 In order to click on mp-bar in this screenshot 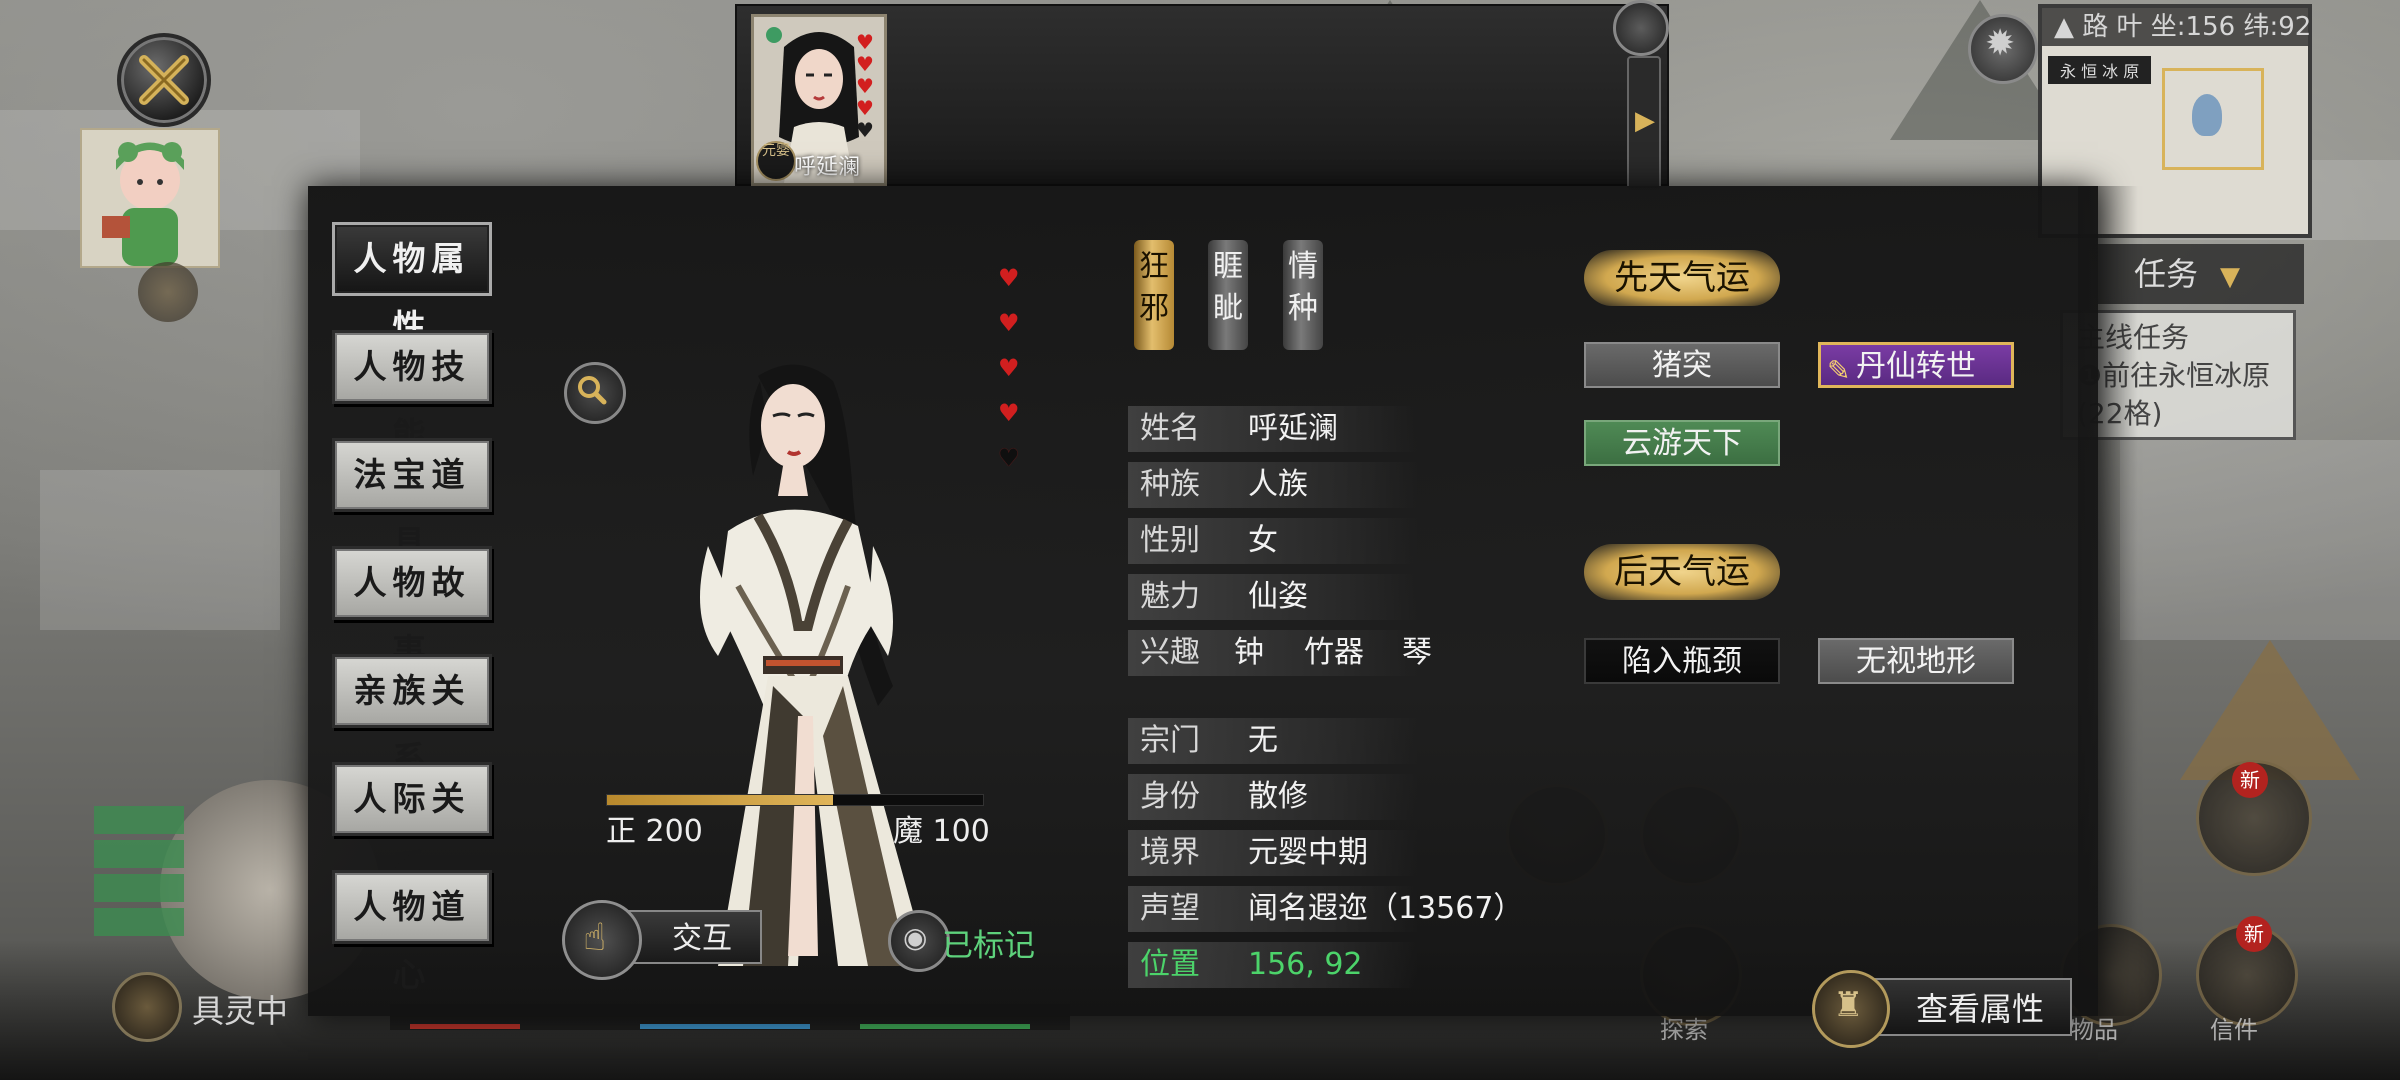, I will do `click(725, 1026)`.